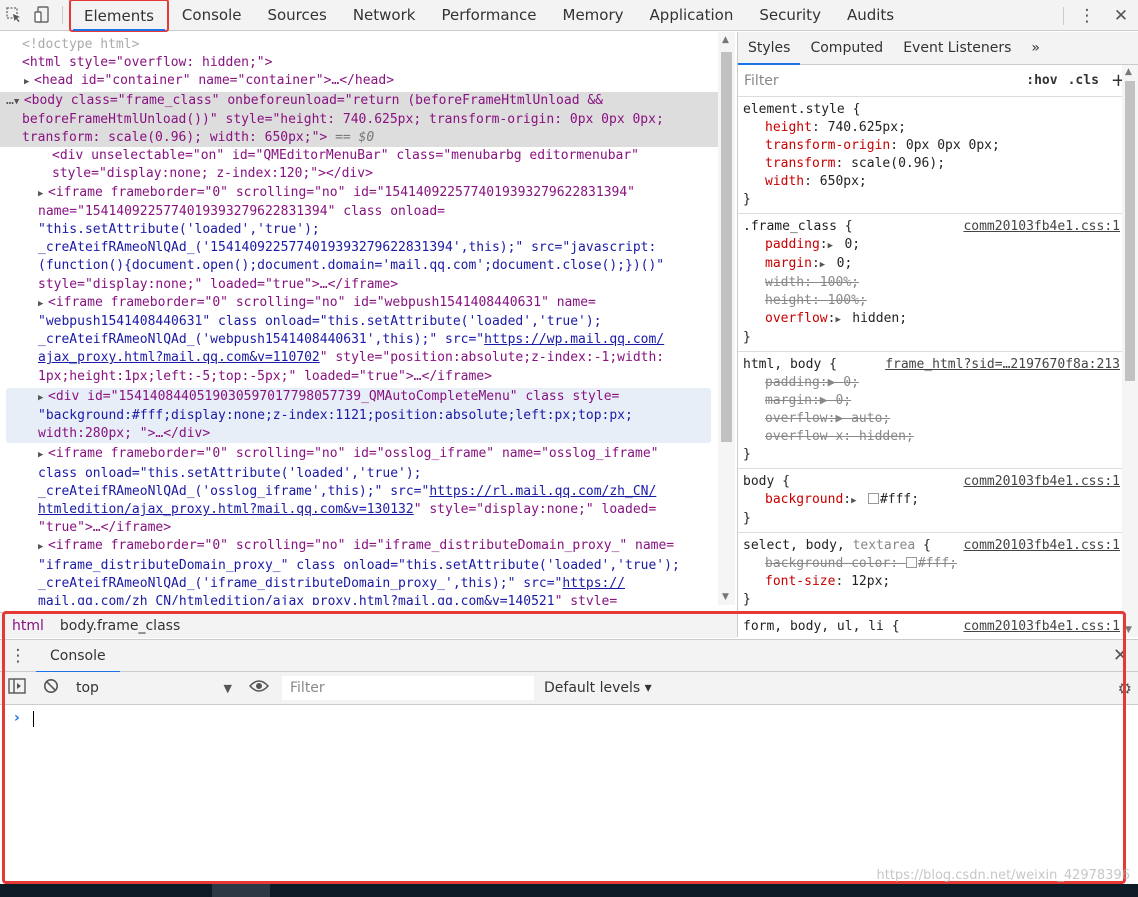  I want to click on breadcrumb-body: body.frame_class, so click(120, 626).